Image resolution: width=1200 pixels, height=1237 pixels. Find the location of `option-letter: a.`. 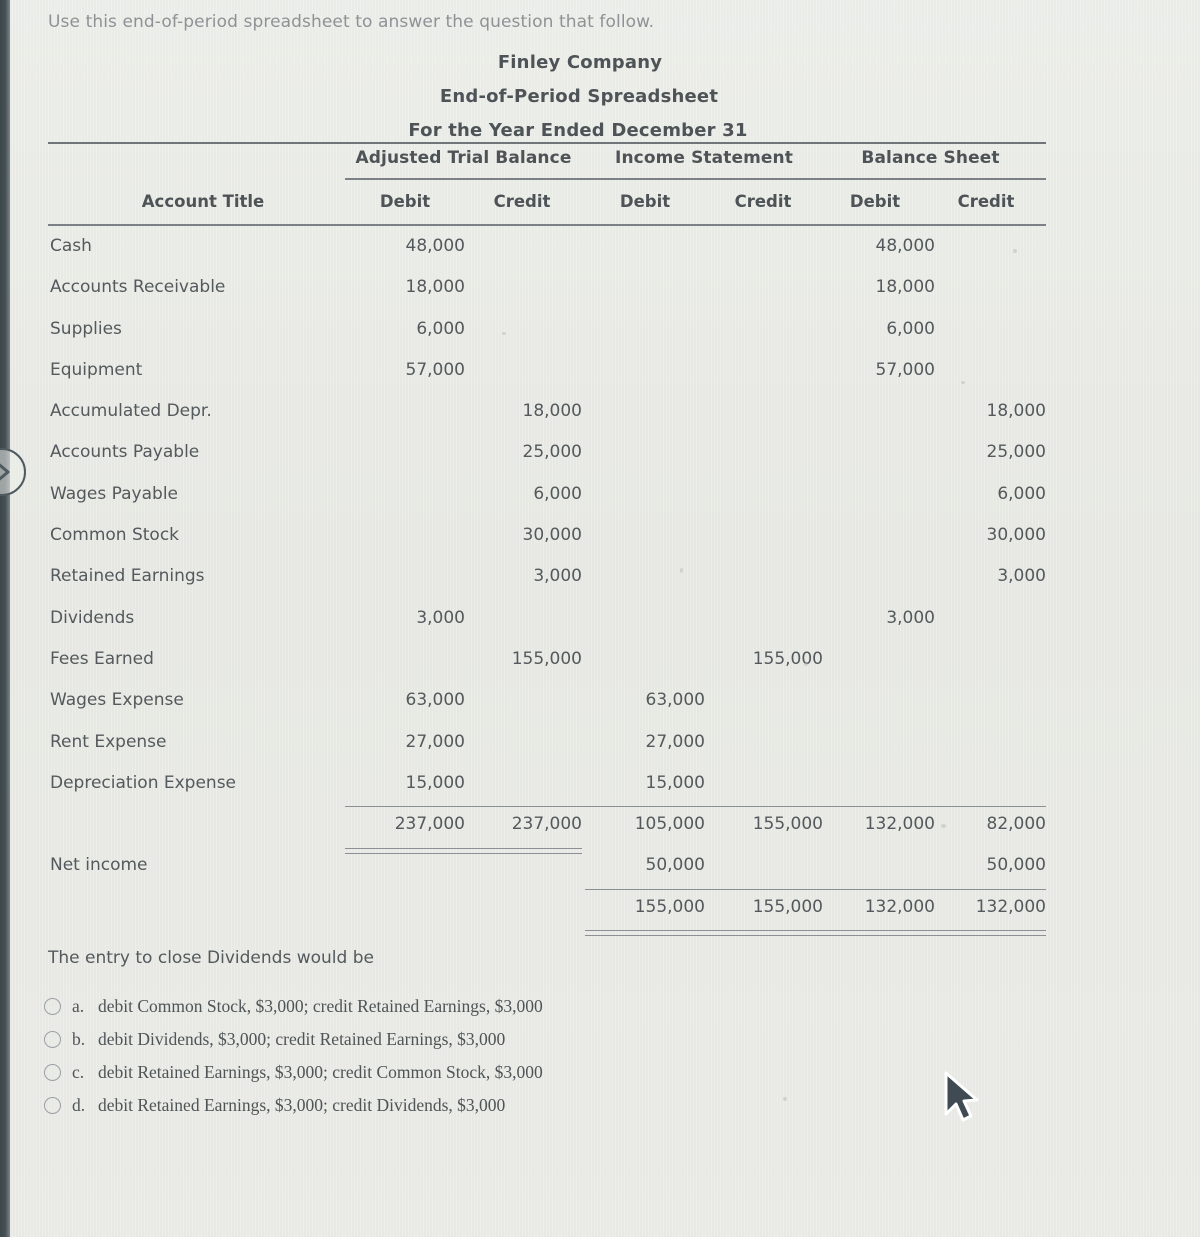

option-letter: a. is located at coordinates (78, 1006).